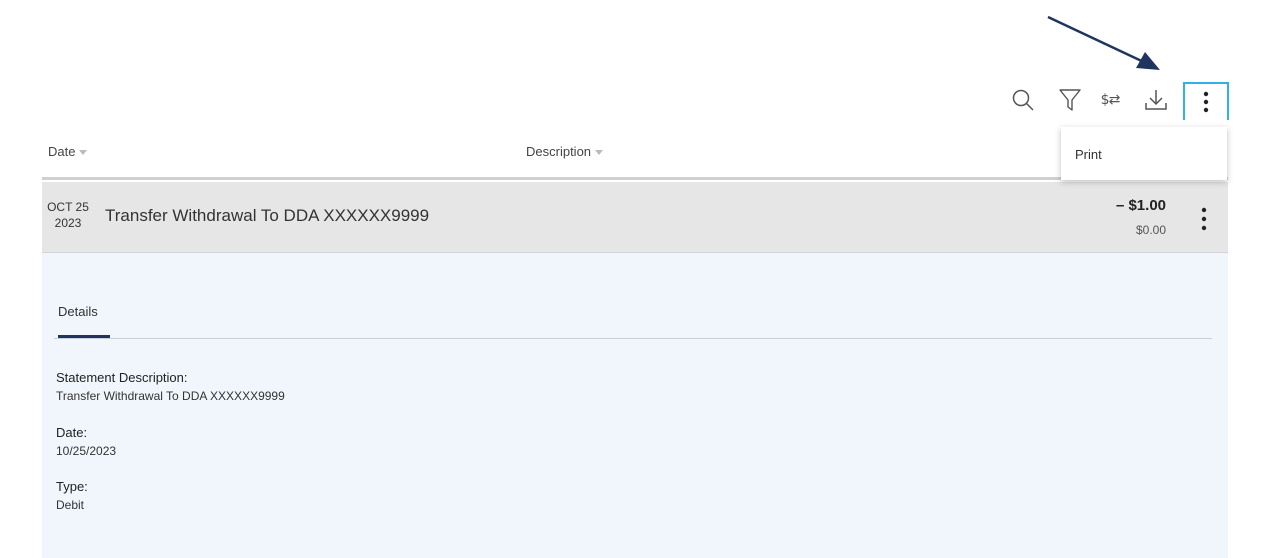 The image size is (1266, 558). What do you see at coordinates (1156, 100) in the screenshot?
I see `download-icon` at bounding box center [1156, 100].